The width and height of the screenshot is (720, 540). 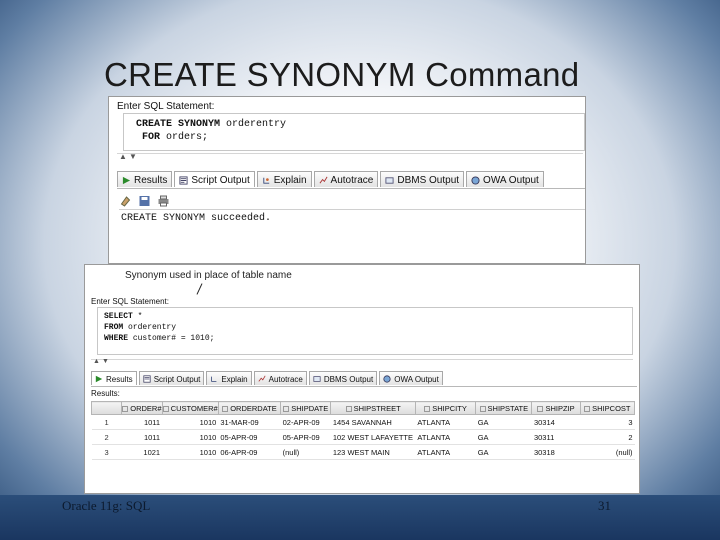 I want to click on cell-shipcost: (null), so click(x=607, y=452).